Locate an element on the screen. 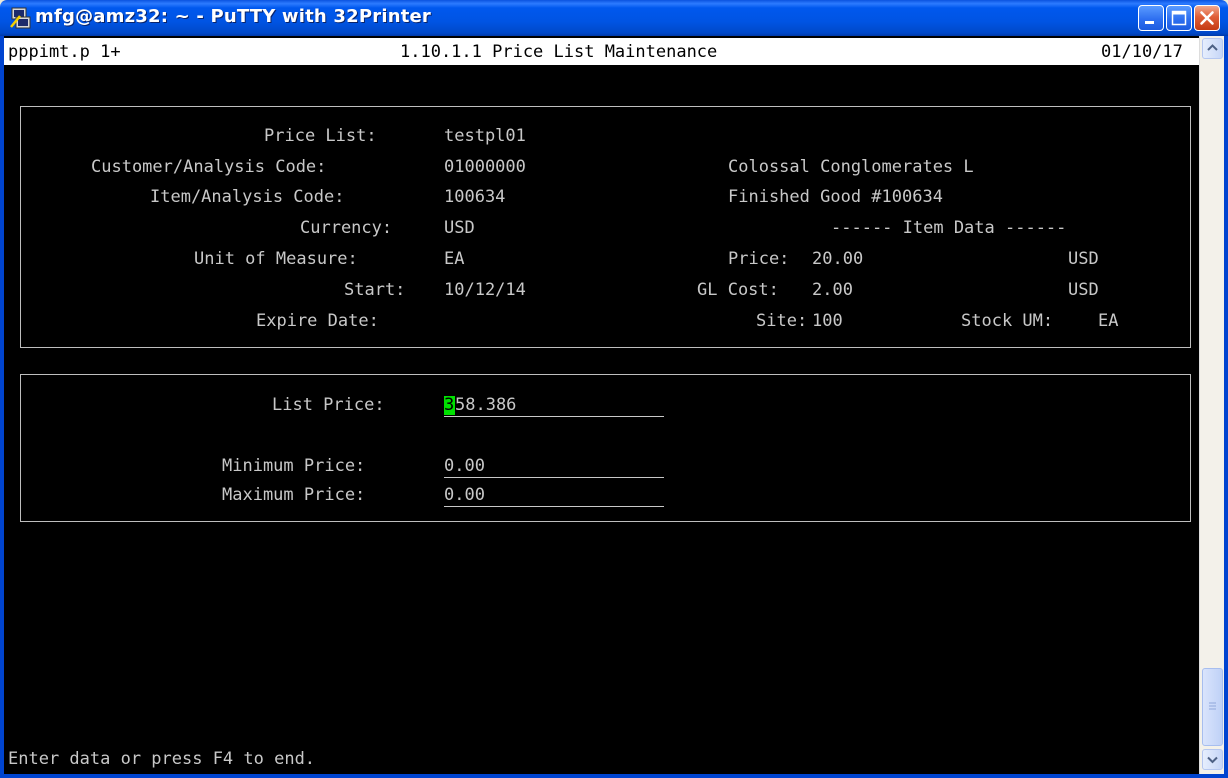  gl-cost-value: 2.00 is located at coordinates (832, 290).